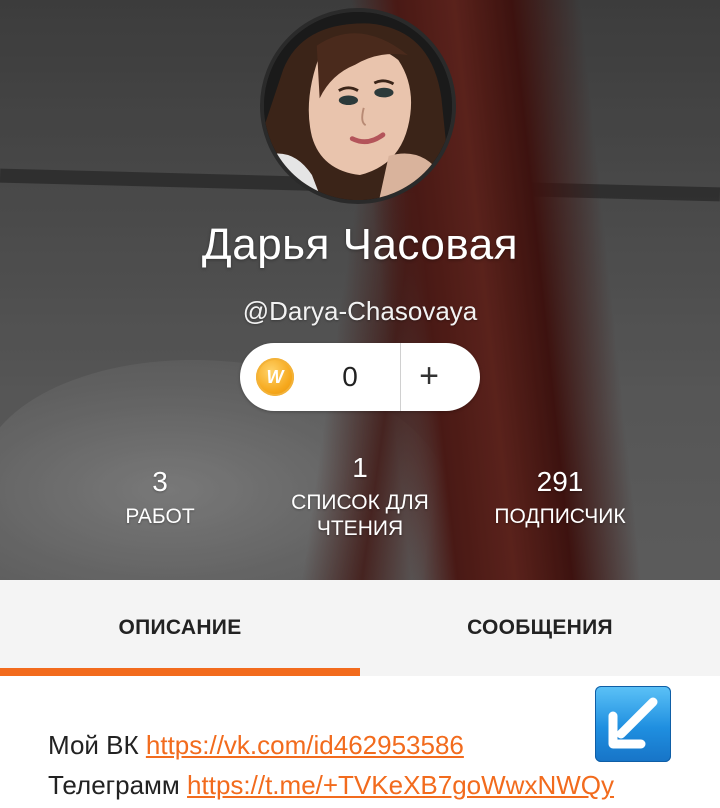  I want to click on stat-followers-value: 291, so click(560, 481).